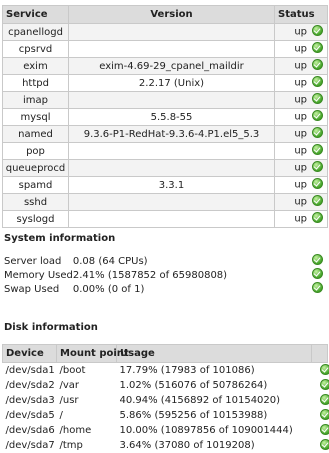 The width and height of the screenshot is (329, 453). What do you see at coordinates (193, 415) in the screenshot?
I see `disk-usage: 5.86% (595256 of 10153988)` at bounding box center [193, 415].